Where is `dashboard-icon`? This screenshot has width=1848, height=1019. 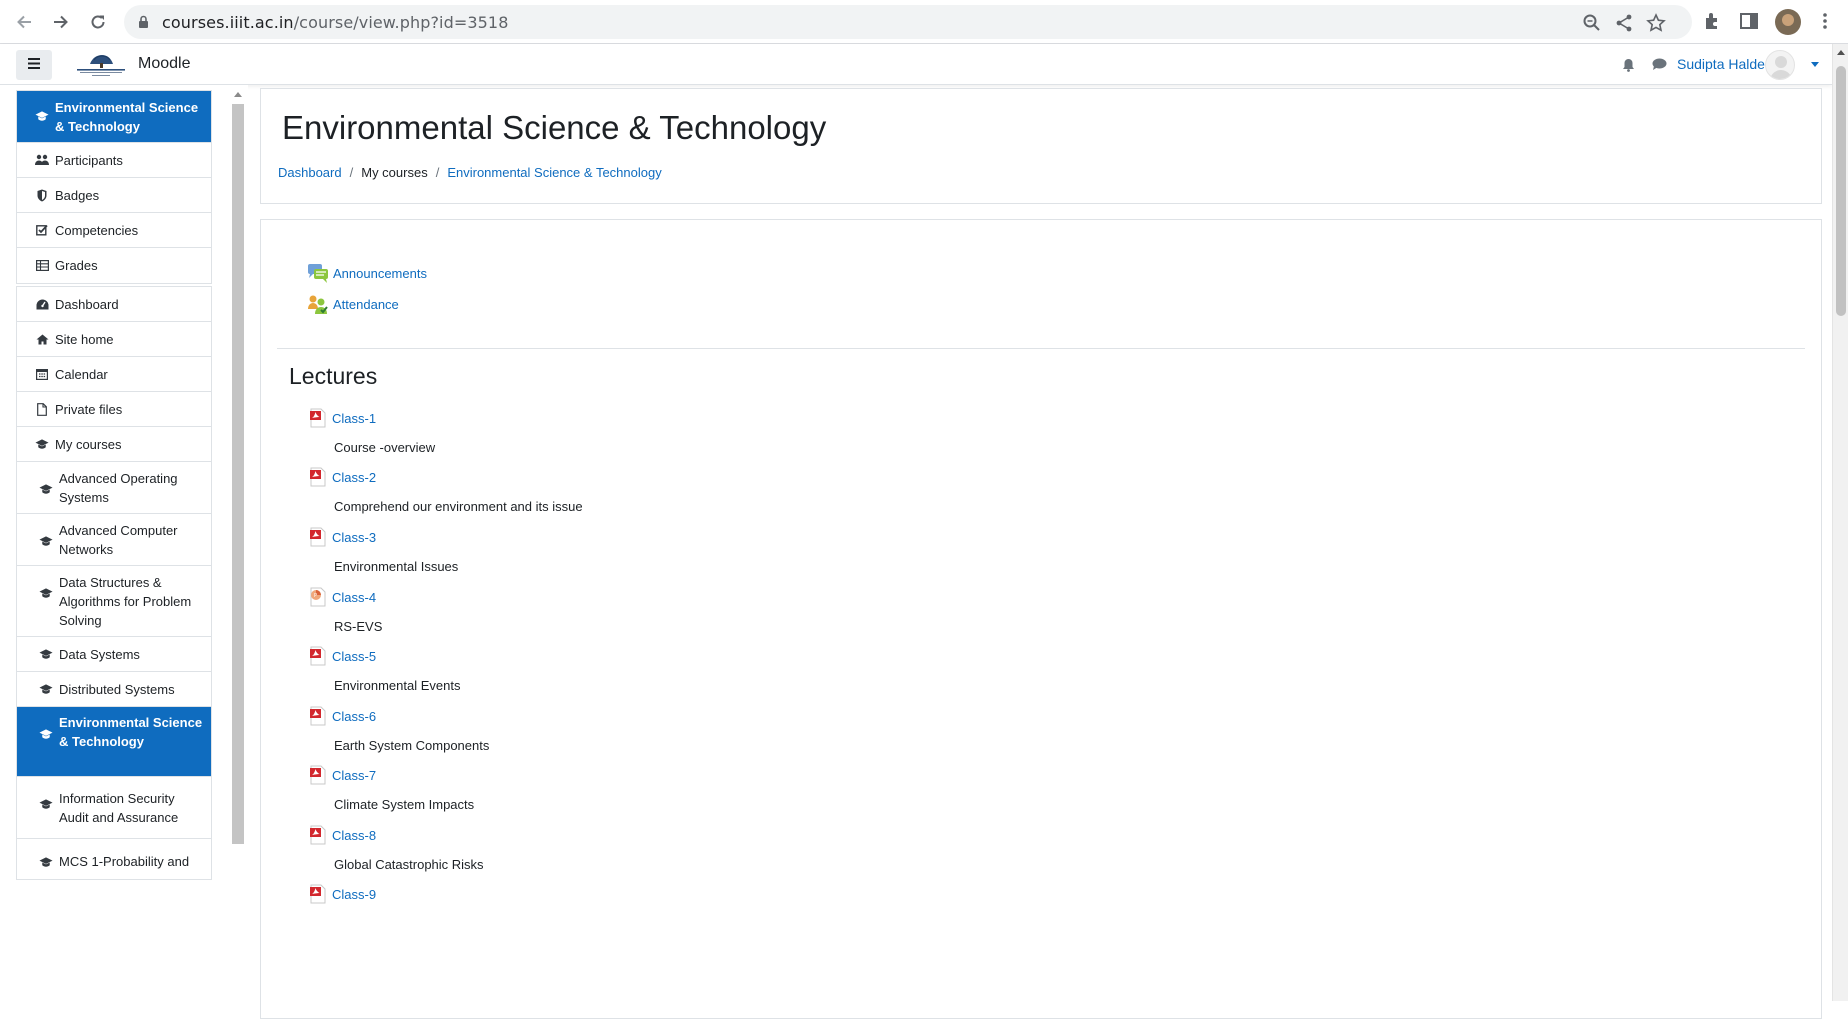
dashboard-icon is located at coordinates (42, 304).